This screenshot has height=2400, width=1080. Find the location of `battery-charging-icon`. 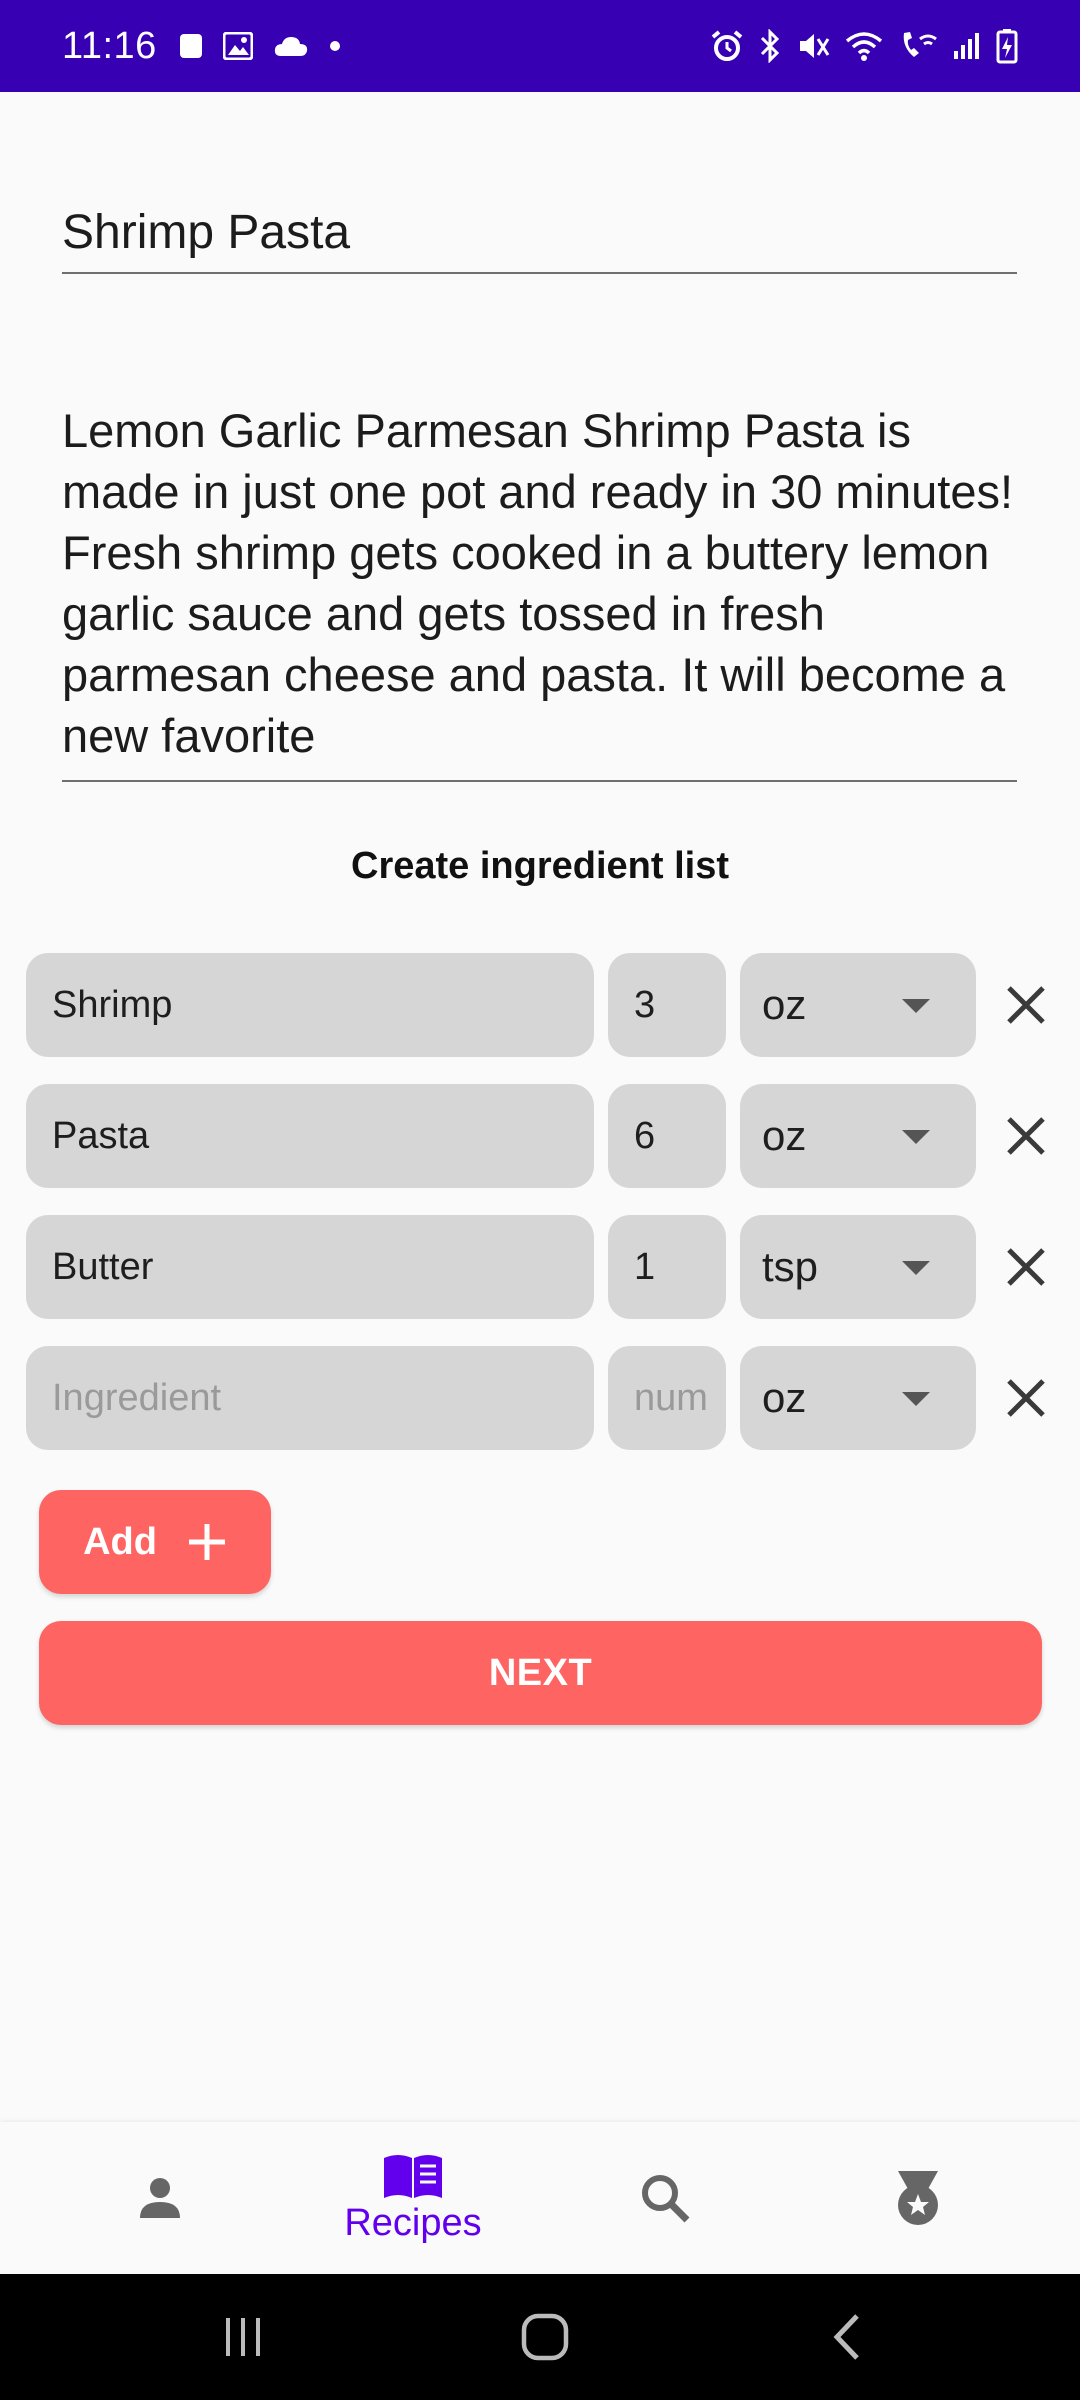

battery-charging-icon is located at coordinates (1007, 46).